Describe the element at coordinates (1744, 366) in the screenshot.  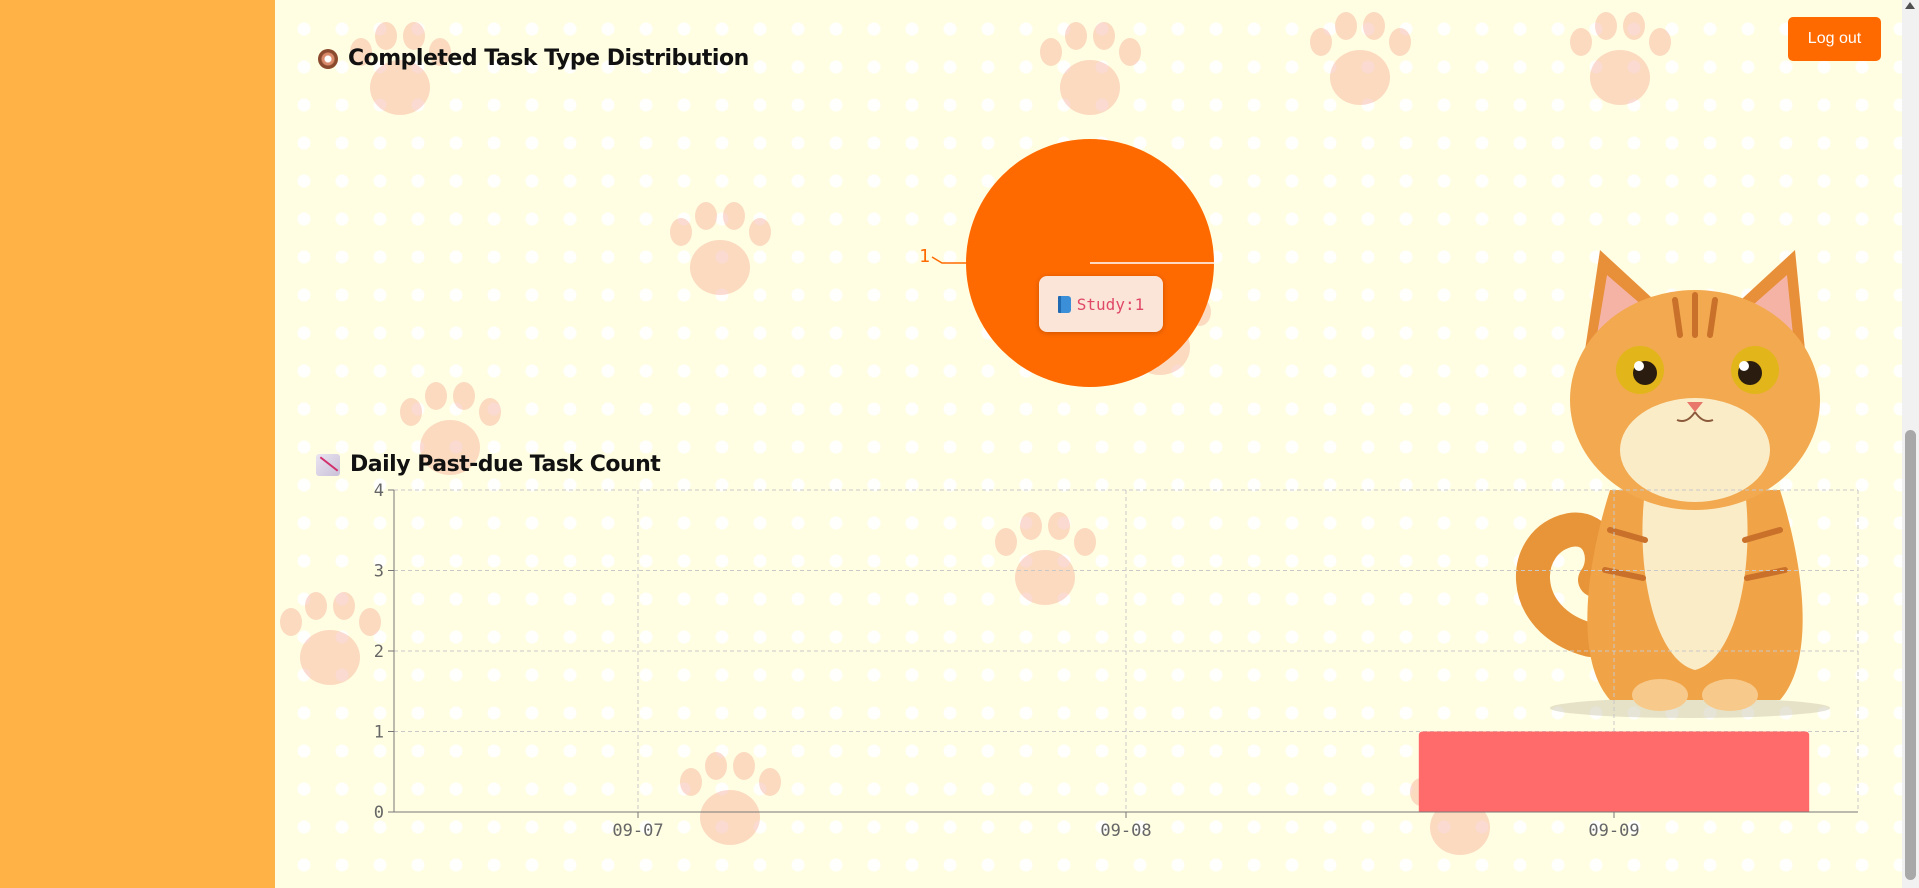
I see `cat-eye-highlight-right` at that location.